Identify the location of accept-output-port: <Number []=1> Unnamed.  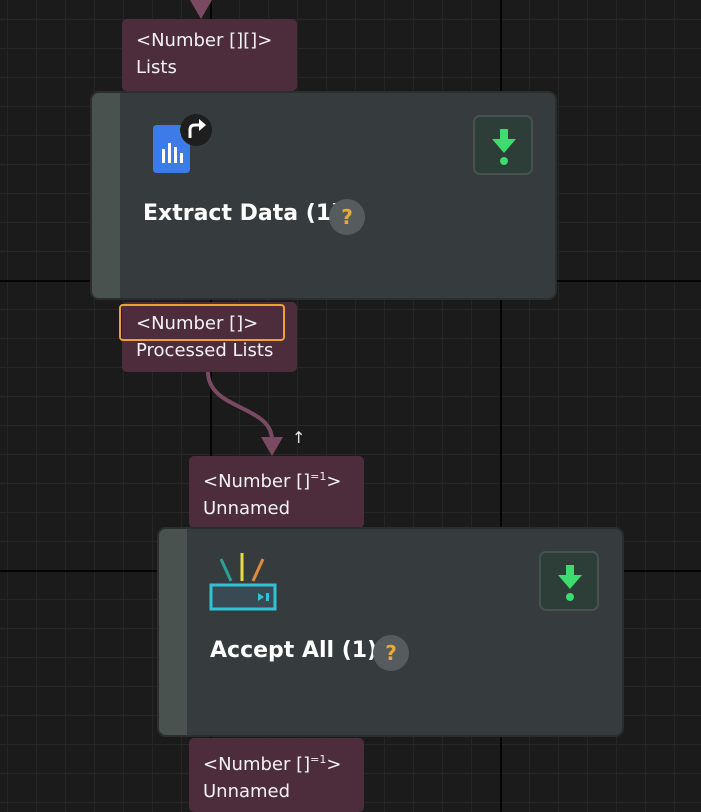
(276, 775).